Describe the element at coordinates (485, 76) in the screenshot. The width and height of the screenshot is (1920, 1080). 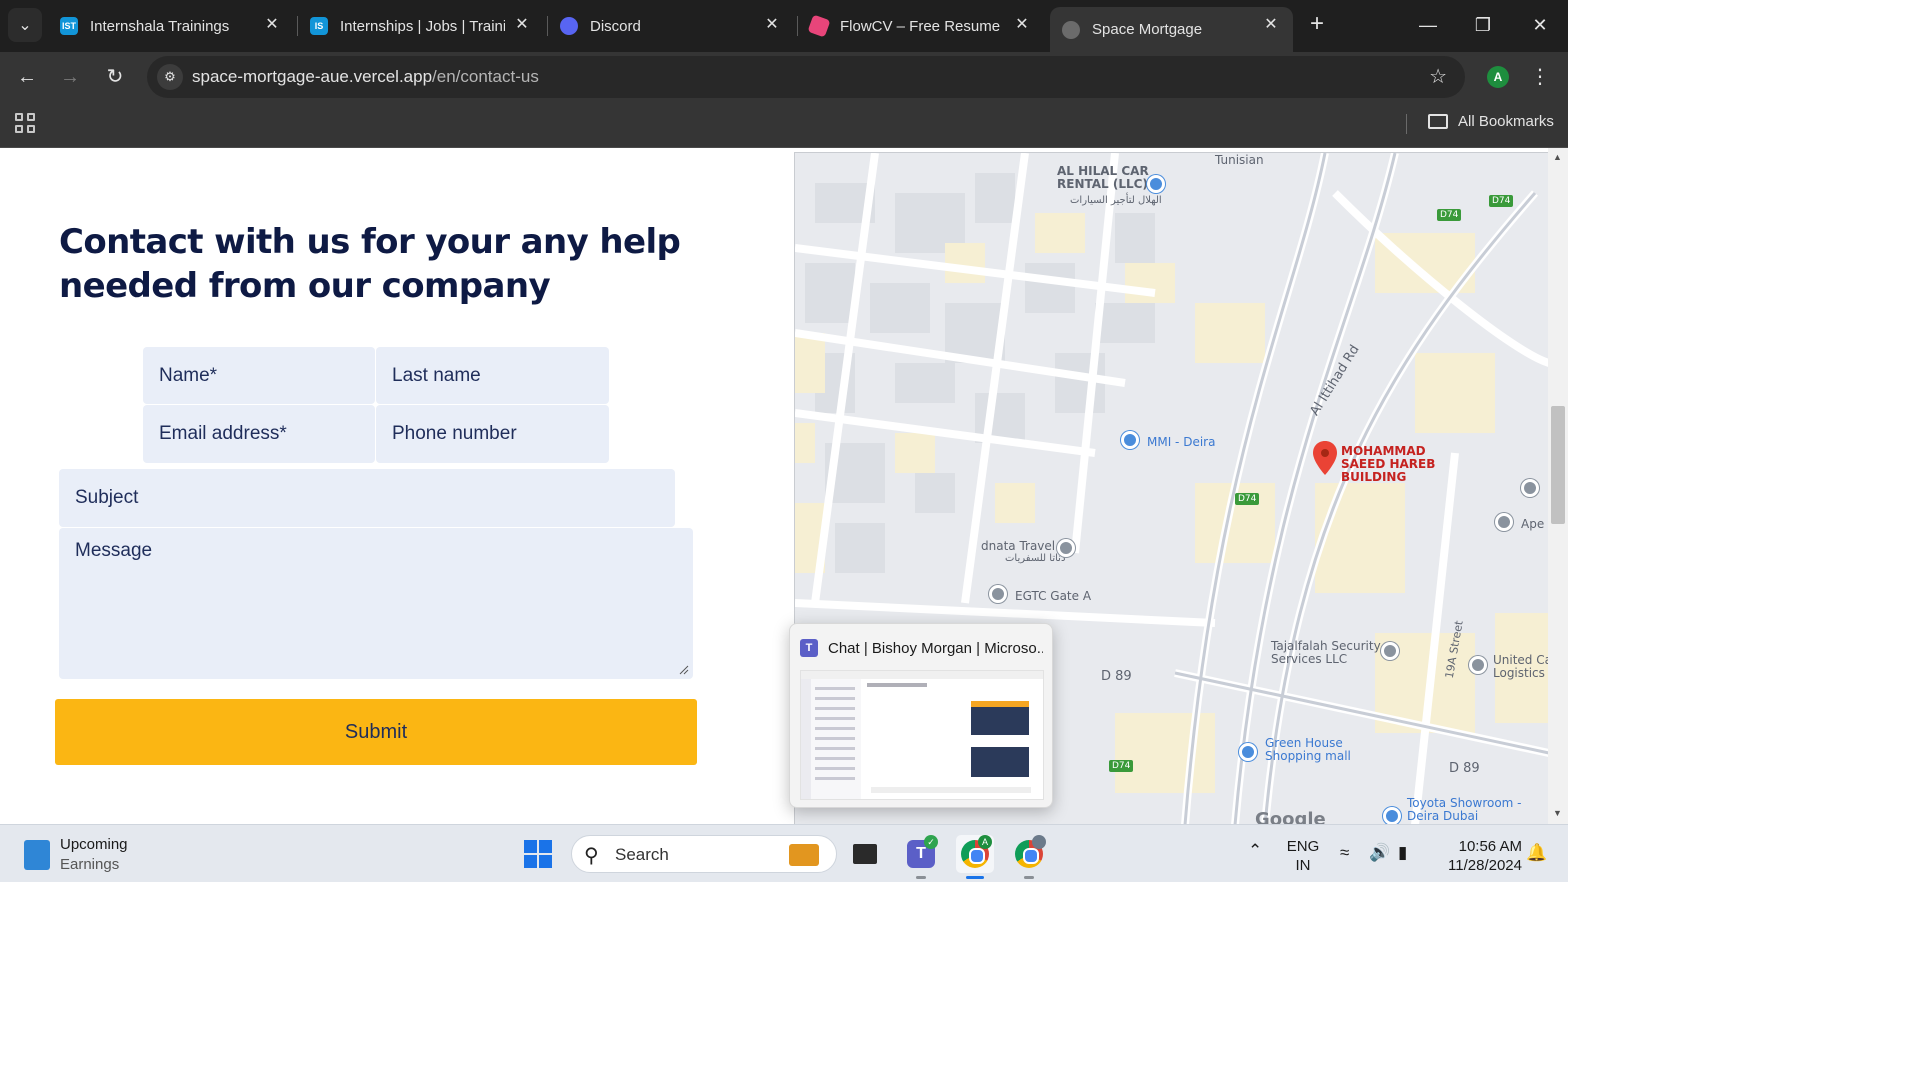
I see `url-path: /en/contact-us` at that location.